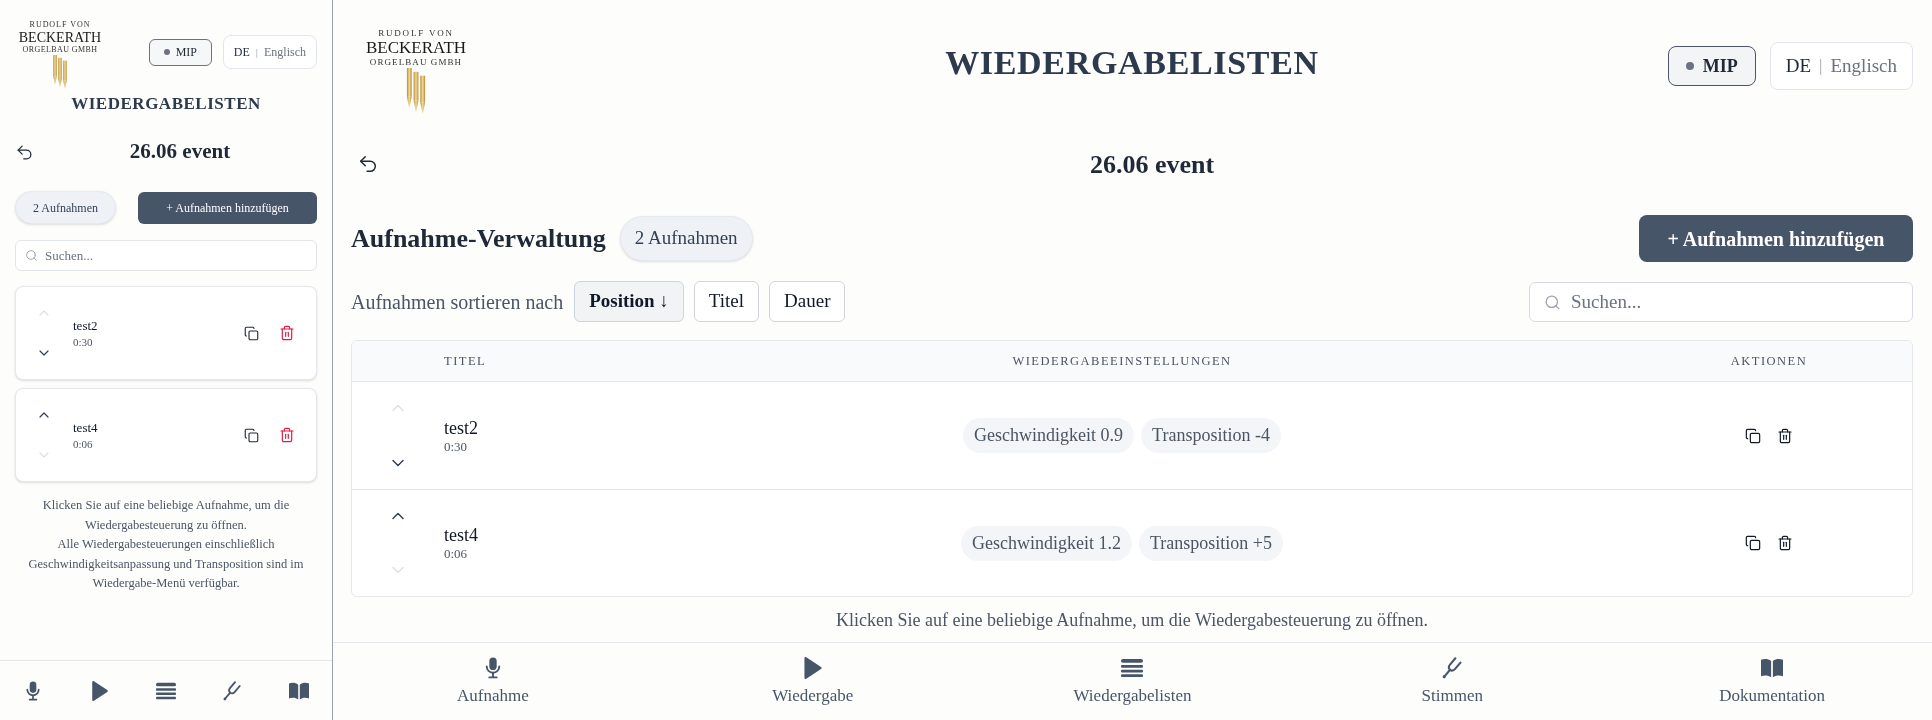  I want to click on nav-tab: Dokumentation, so click(1772, 681).